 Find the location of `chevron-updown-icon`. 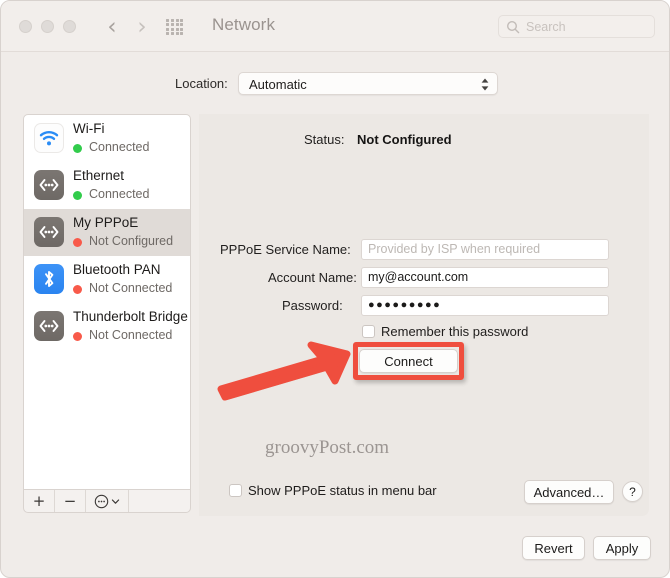

chevron-updown-icon is located at coordinates (485, 84).